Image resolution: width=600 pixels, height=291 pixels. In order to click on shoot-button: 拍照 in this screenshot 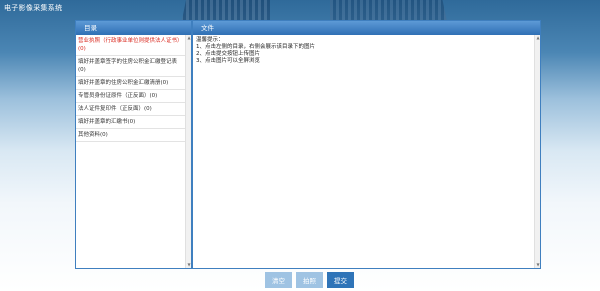, I will do `click(309, 280)`.